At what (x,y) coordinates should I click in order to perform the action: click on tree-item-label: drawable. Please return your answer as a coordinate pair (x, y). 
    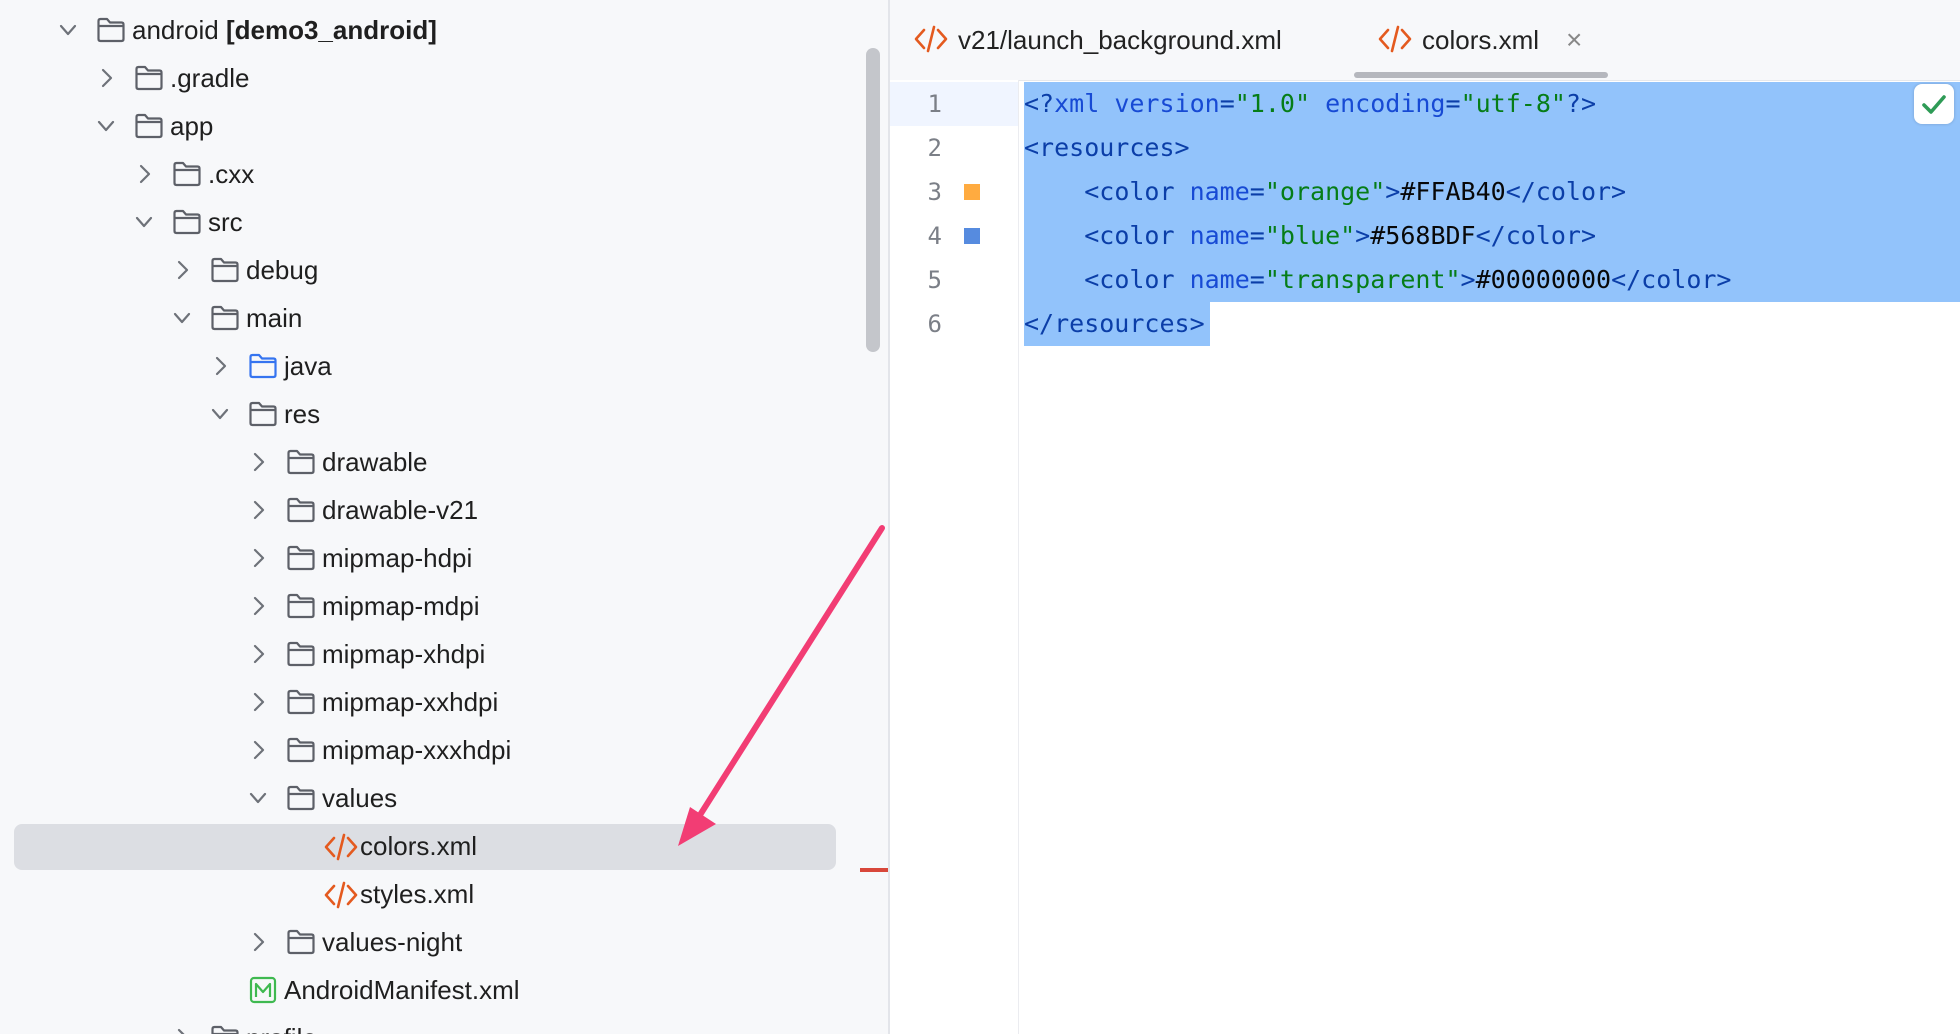
    Looking at the image, I should click on (375, 462).